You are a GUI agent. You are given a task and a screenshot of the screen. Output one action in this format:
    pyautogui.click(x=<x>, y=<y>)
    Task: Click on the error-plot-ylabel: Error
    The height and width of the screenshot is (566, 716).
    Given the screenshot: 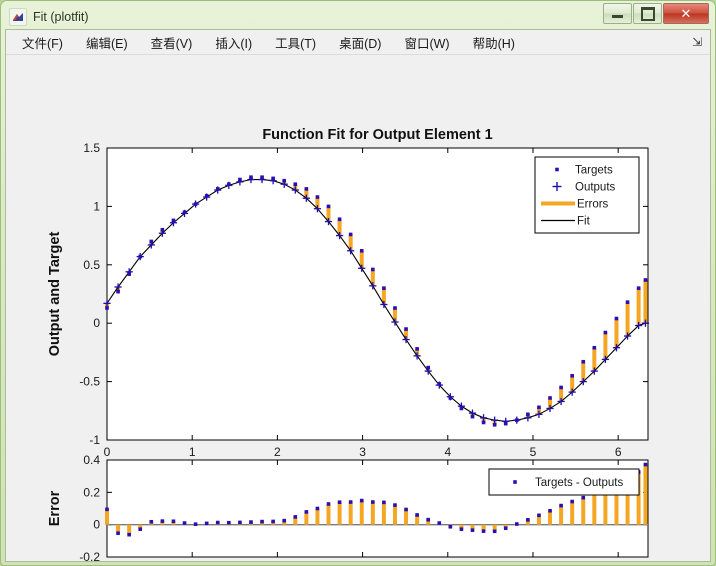 What is the action you would take?
    pyautogui.click(x=55, y=508)
    